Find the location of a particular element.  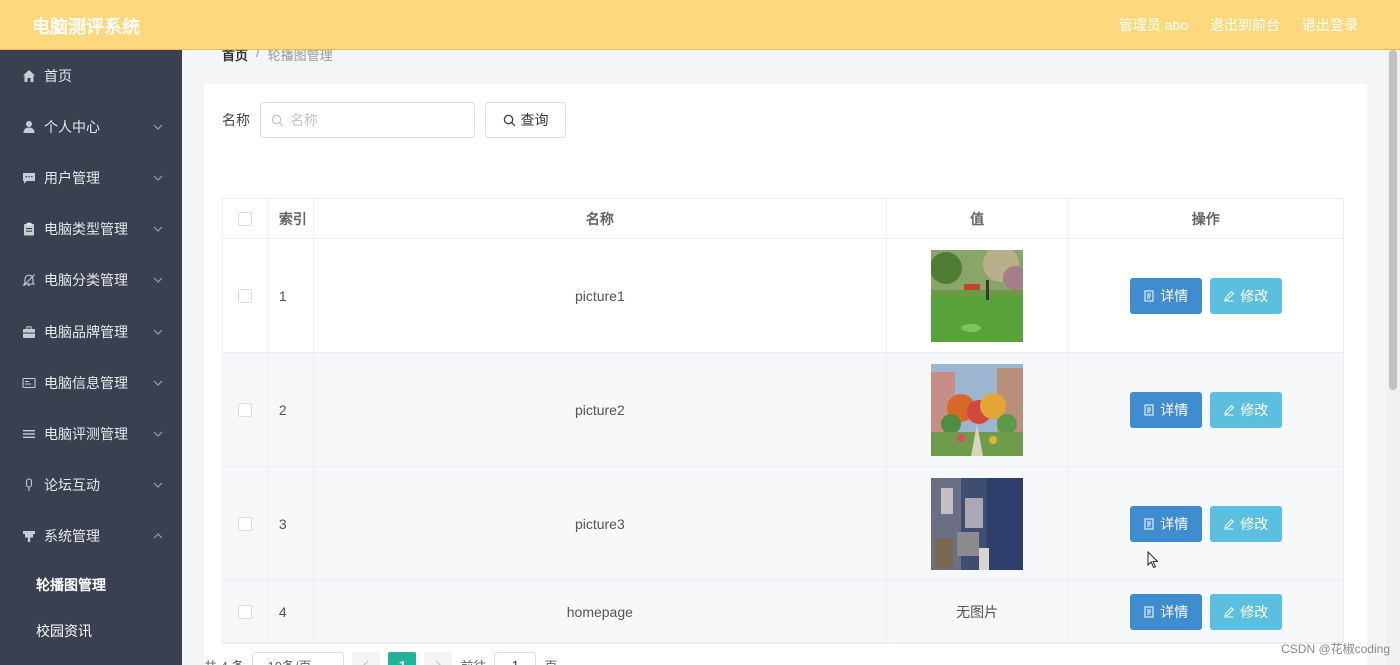

admin-user-label: 管理员 abo is located at coordinates (1153, 25).